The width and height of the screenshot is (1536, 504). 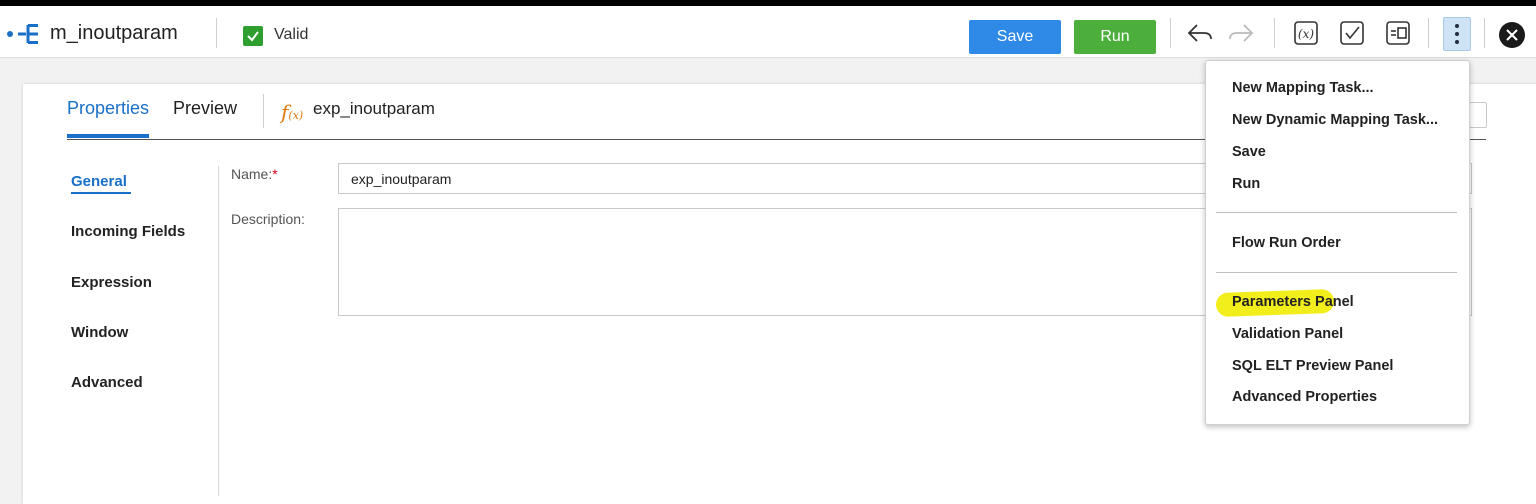 What do you see at coordinates (114, 33) in the screenshot?
I see `mapping-name: m_inoutparam` at bounding box center [114, 33].